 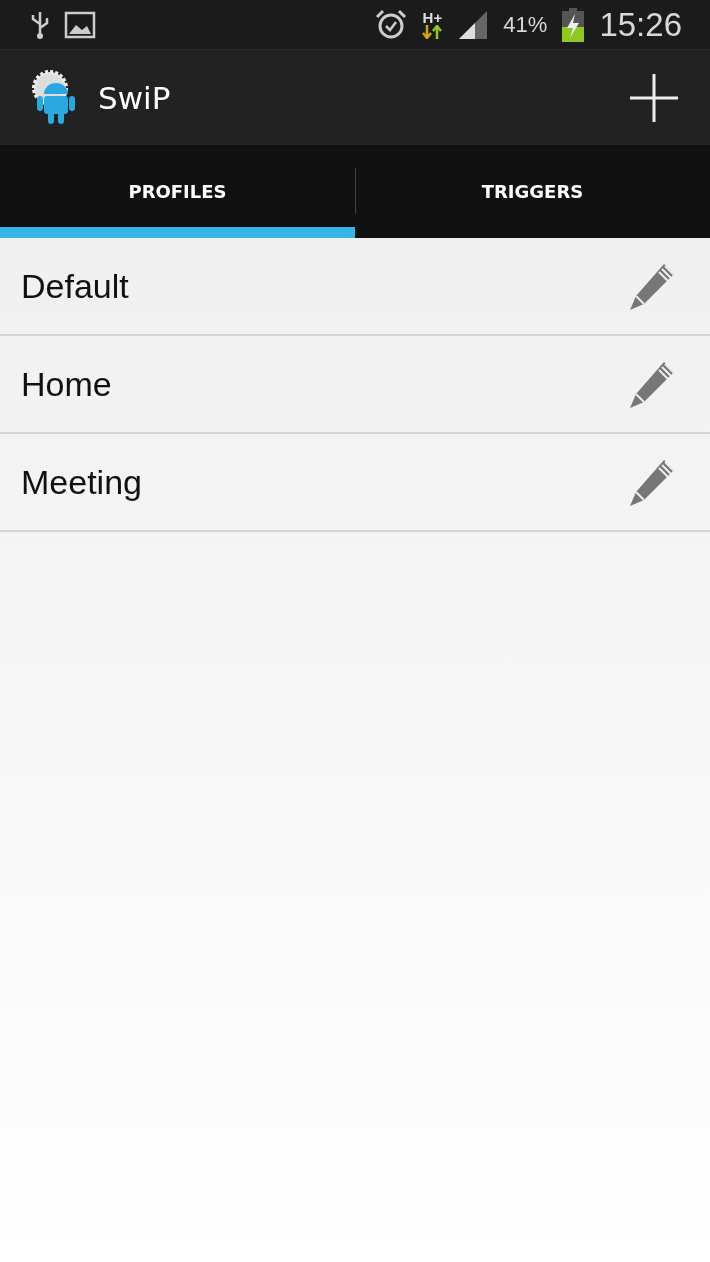 I want to click on battery-percent: 41%, so click(x=525, y=24).